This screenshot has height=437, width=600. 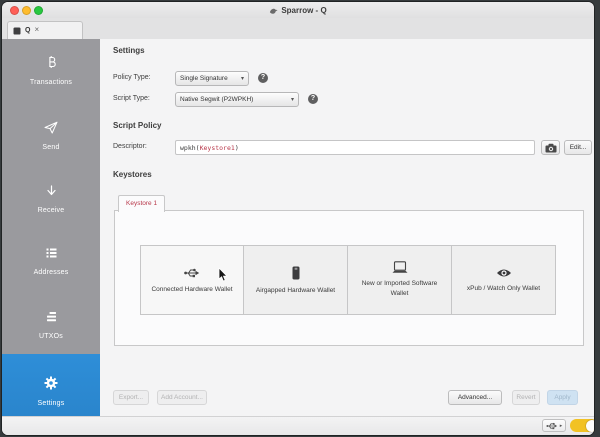 What do you see at coordinates (52, 62) in the screenshot?
I see `bitcoin-icon` at bounding box center [52, 62].